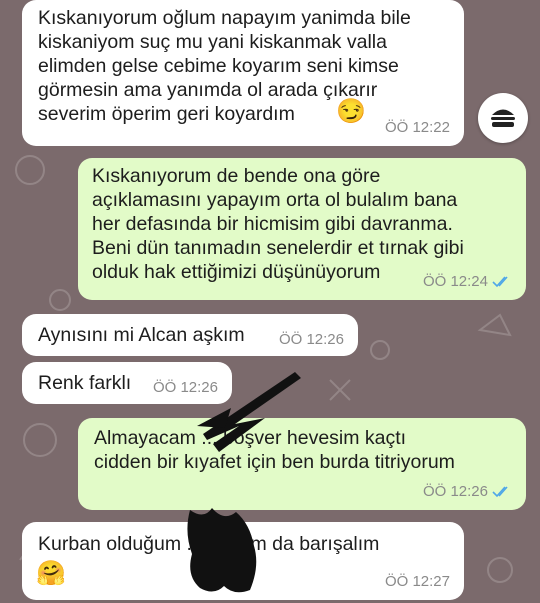 The height and width of the screenshot is (603, 540). Describe the element at coordinates (351, 111) in the screenshot. I see `smirk-emoji-icon: 😏` at that location.